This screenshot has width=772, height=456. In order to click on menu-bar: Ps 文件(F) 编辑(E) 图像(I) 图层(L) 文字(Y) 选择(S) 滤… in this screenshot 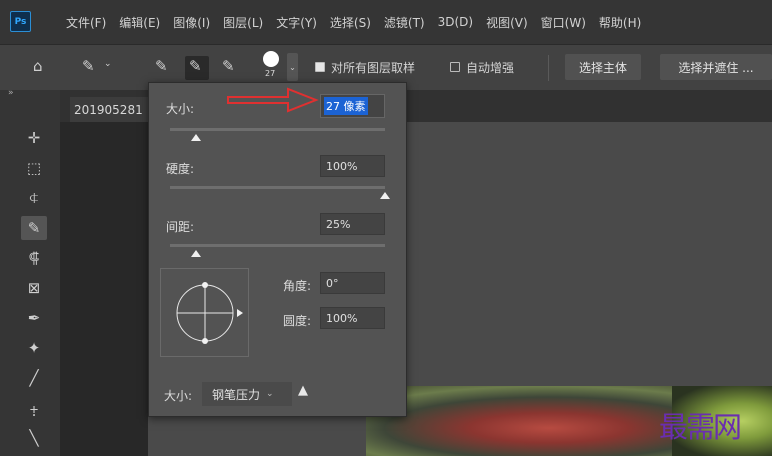, I will do `click(386, 22)`.